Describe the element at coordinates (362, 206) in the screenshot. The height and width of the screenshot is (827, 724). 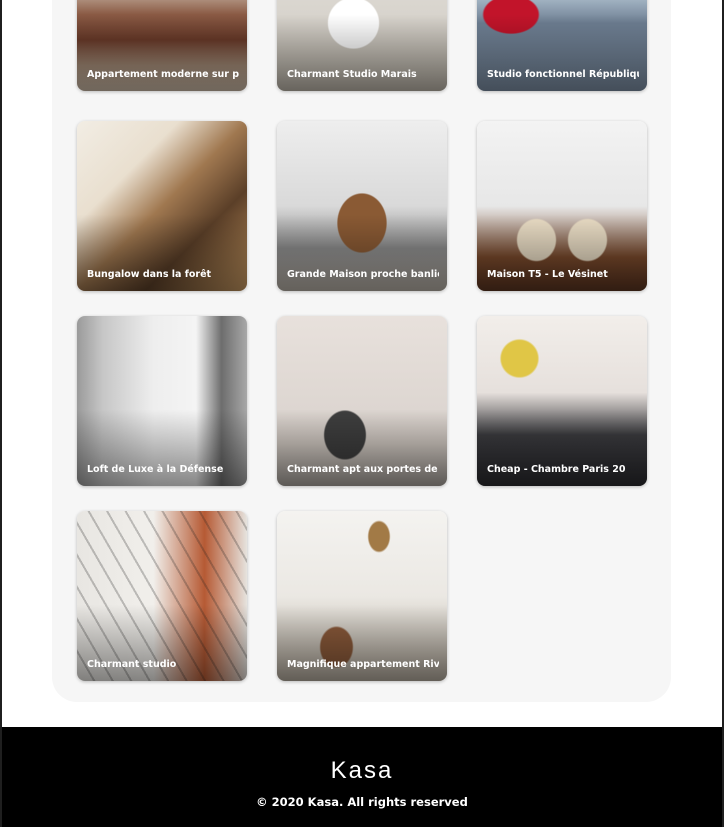
I see `listing-card: Grande Maison proche banlieue` at that location.